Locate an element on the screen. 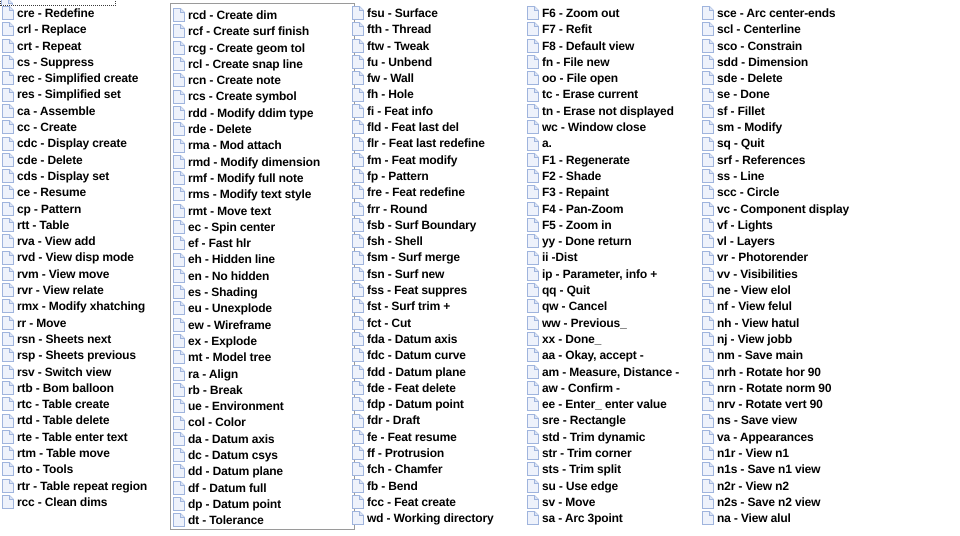 This screenshot has width=960, height=536. list-item: fde - Feat delete is located at coordinates (437, 388).